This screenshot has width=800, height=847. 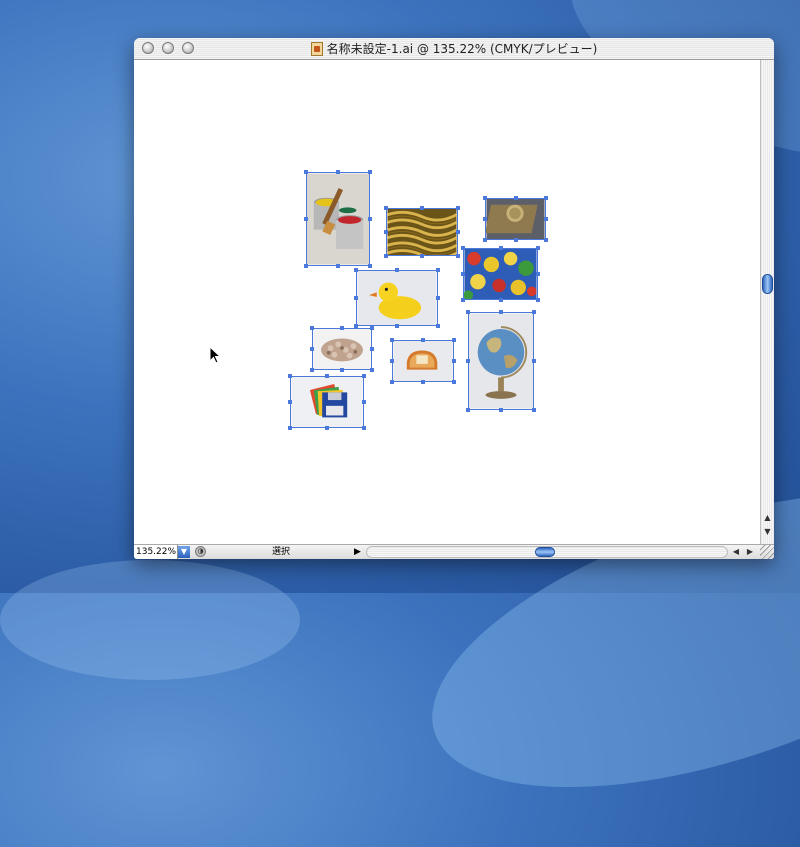 I want to click on globe-image, so click(x=501, y=361).